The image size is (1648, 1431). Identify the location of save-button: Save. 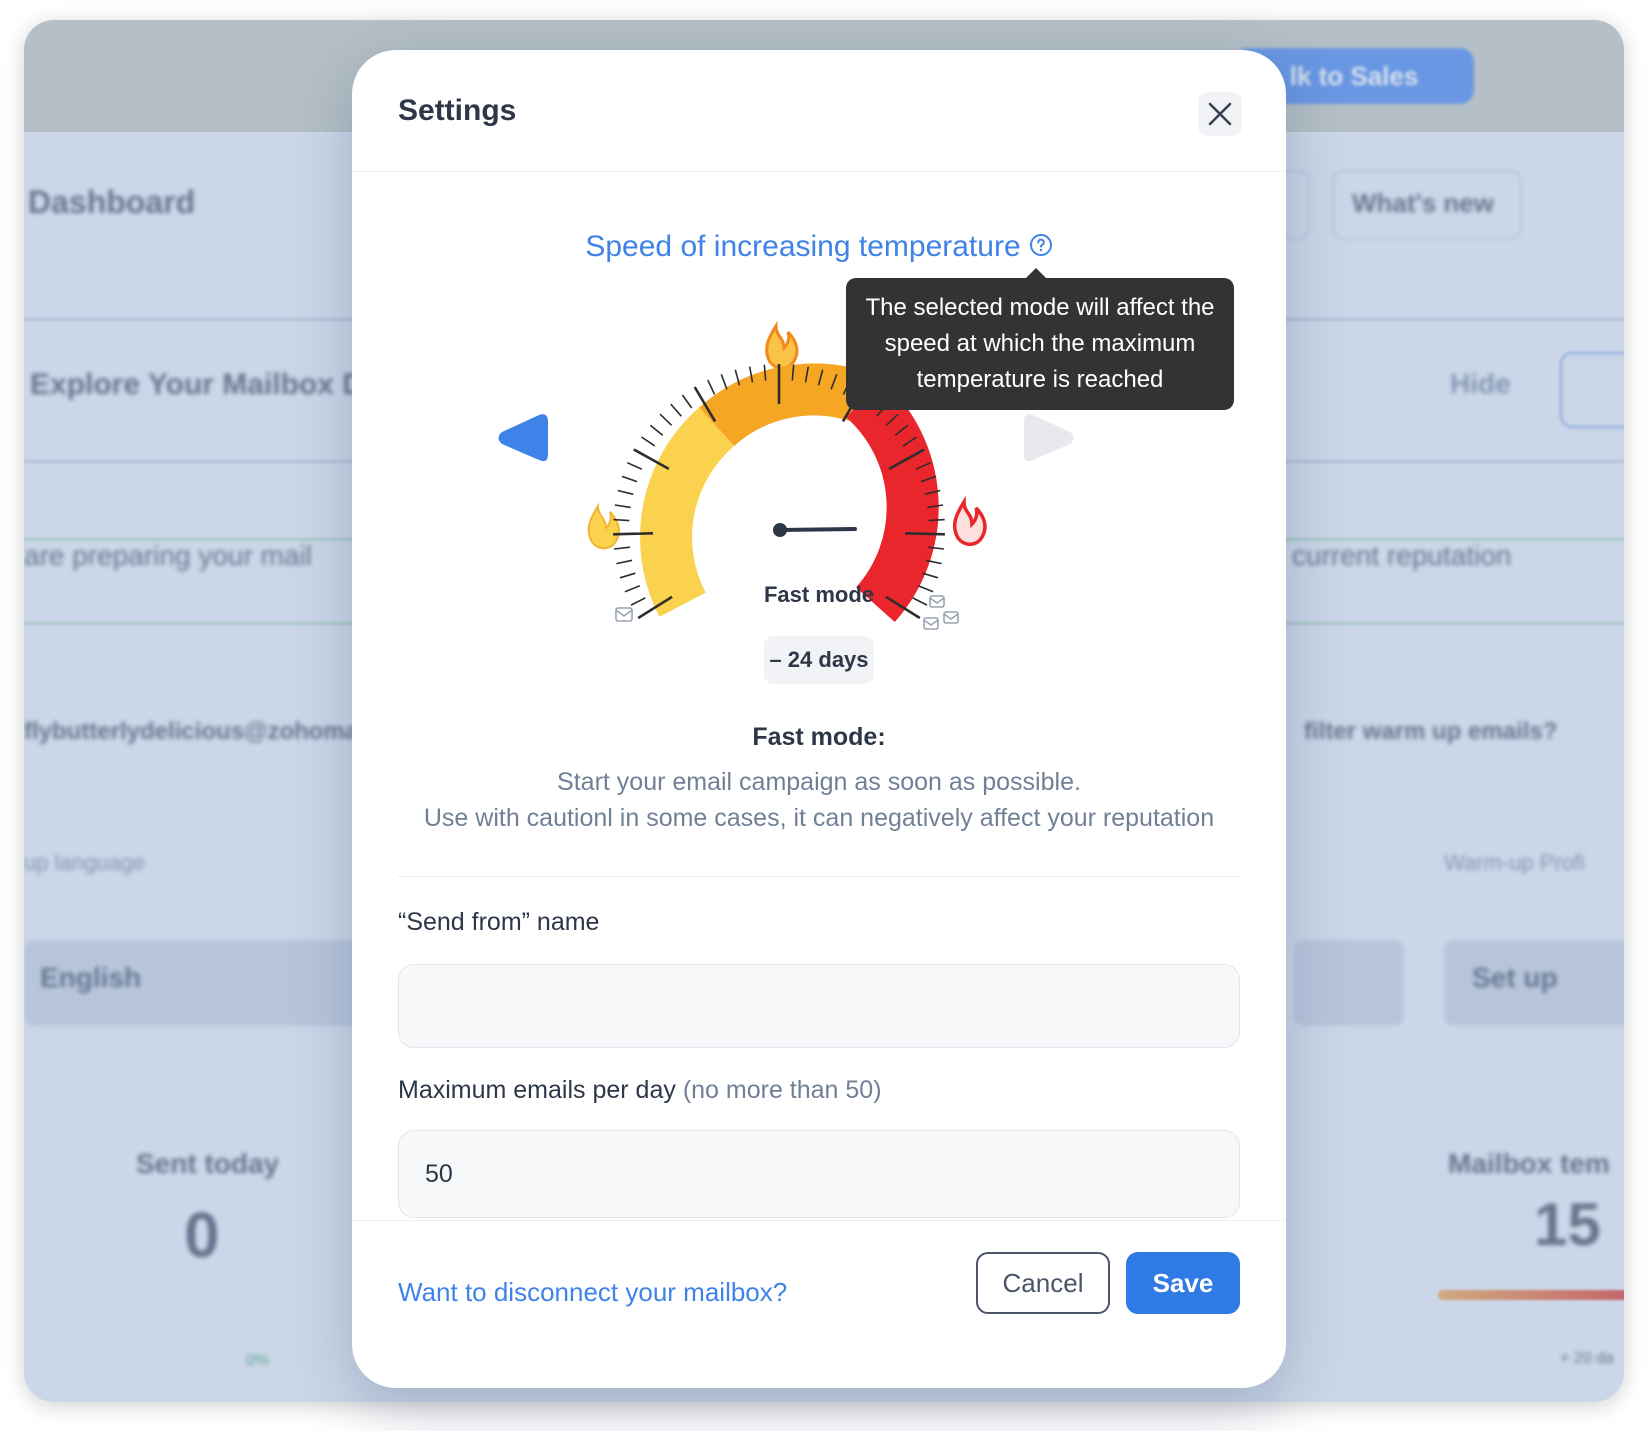
(1183, 1283).